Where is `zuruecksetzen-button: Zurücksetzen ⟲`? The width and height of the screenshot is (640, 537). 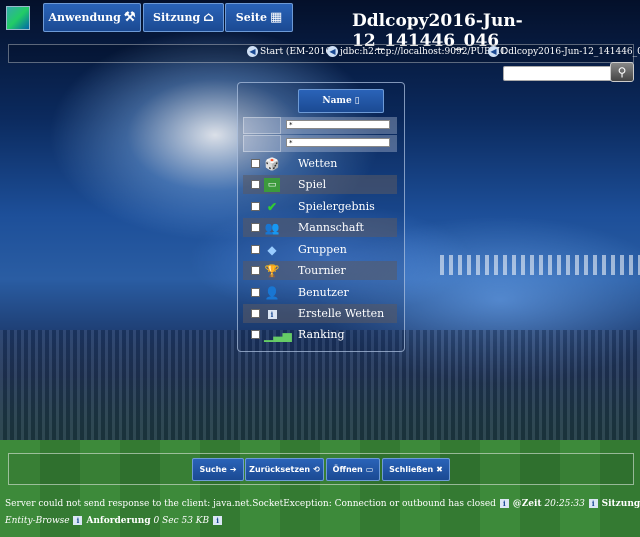 zuruecksetzen-button: Zurücksetzen ⟲ is located at coordinates (284, 469).